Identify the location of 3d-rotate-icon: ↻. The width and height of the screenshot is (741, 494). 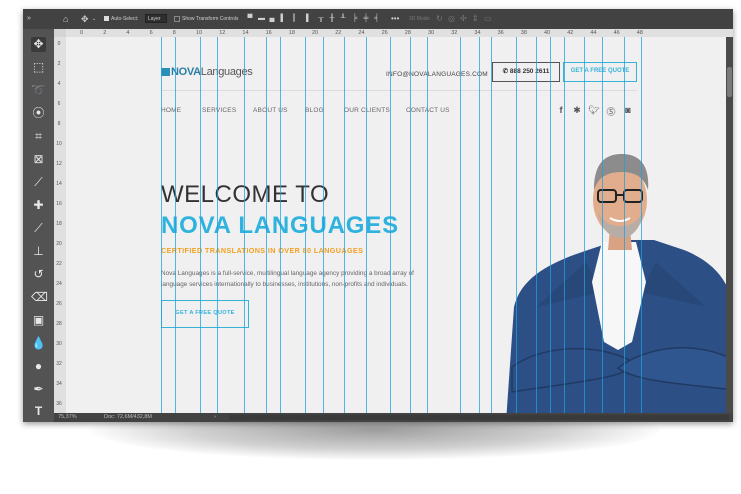
(439, 18).